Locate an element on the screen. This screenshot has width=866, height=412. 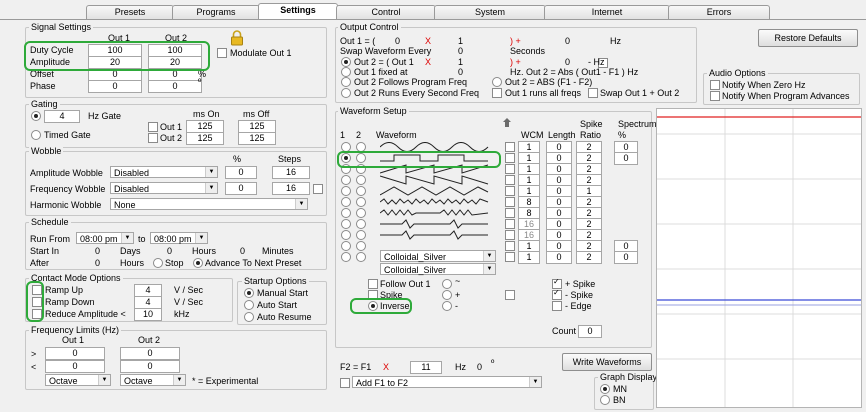
amplitude-wobble-percent-input: 0 is located at coordinates (241, 172).